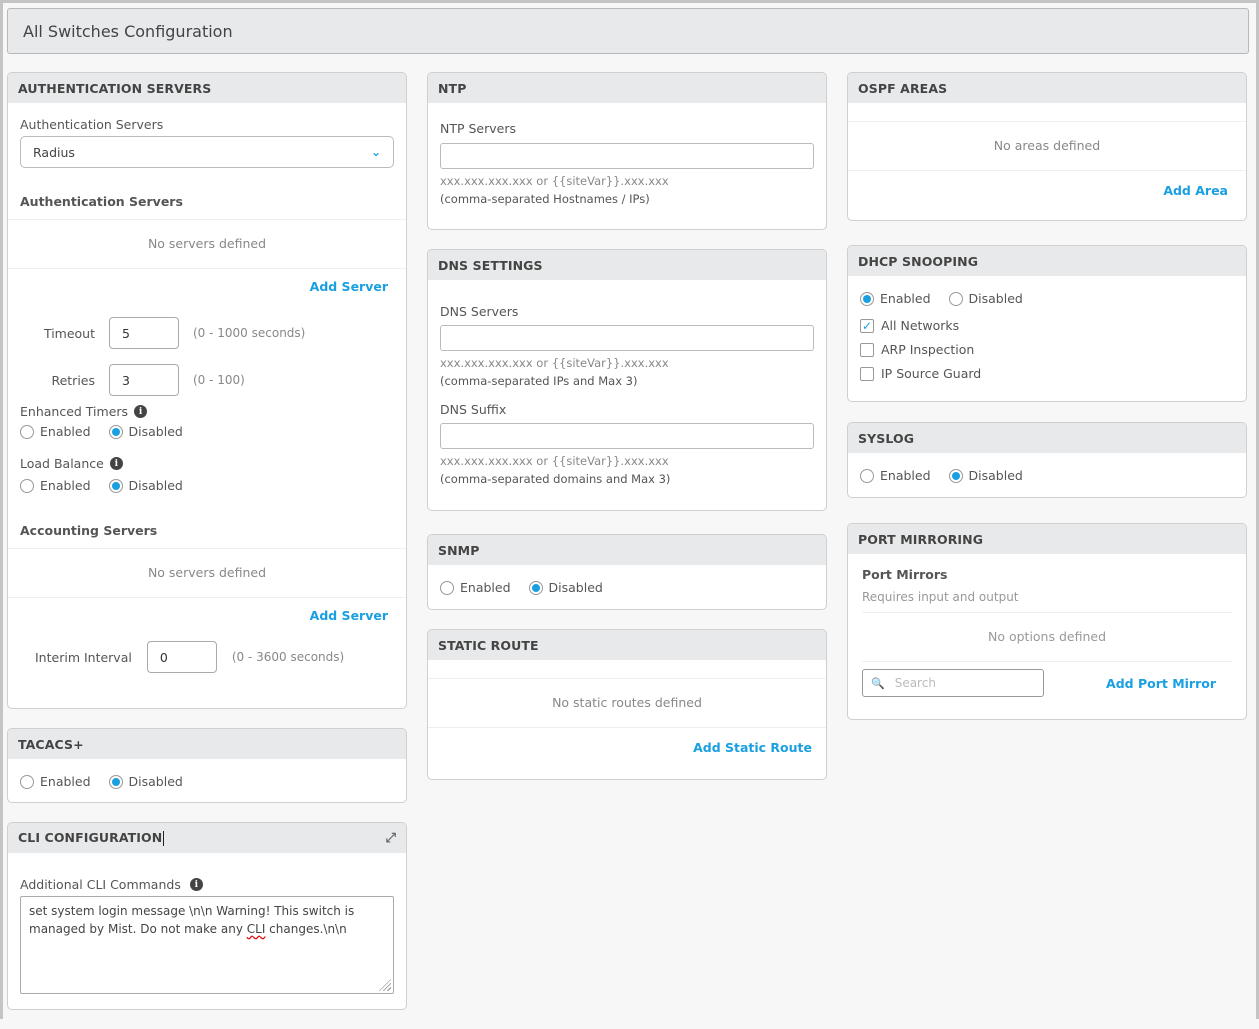 The width and height of the screenshot is (1259, 1029). Describe the element at coordinates (627, 88) in the screenshot. I see `ntp-header: NTP` at that location.